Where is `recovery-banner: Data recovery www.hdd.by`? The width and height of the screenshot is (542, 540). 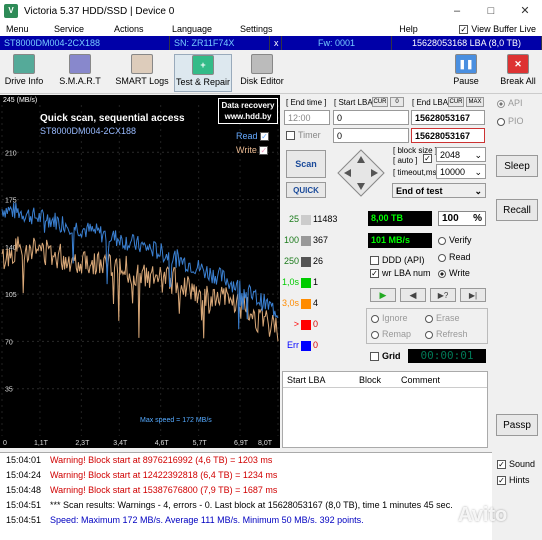 recovery-banner: Data recovery www.hdd.by is located at coordinates (248, 111).